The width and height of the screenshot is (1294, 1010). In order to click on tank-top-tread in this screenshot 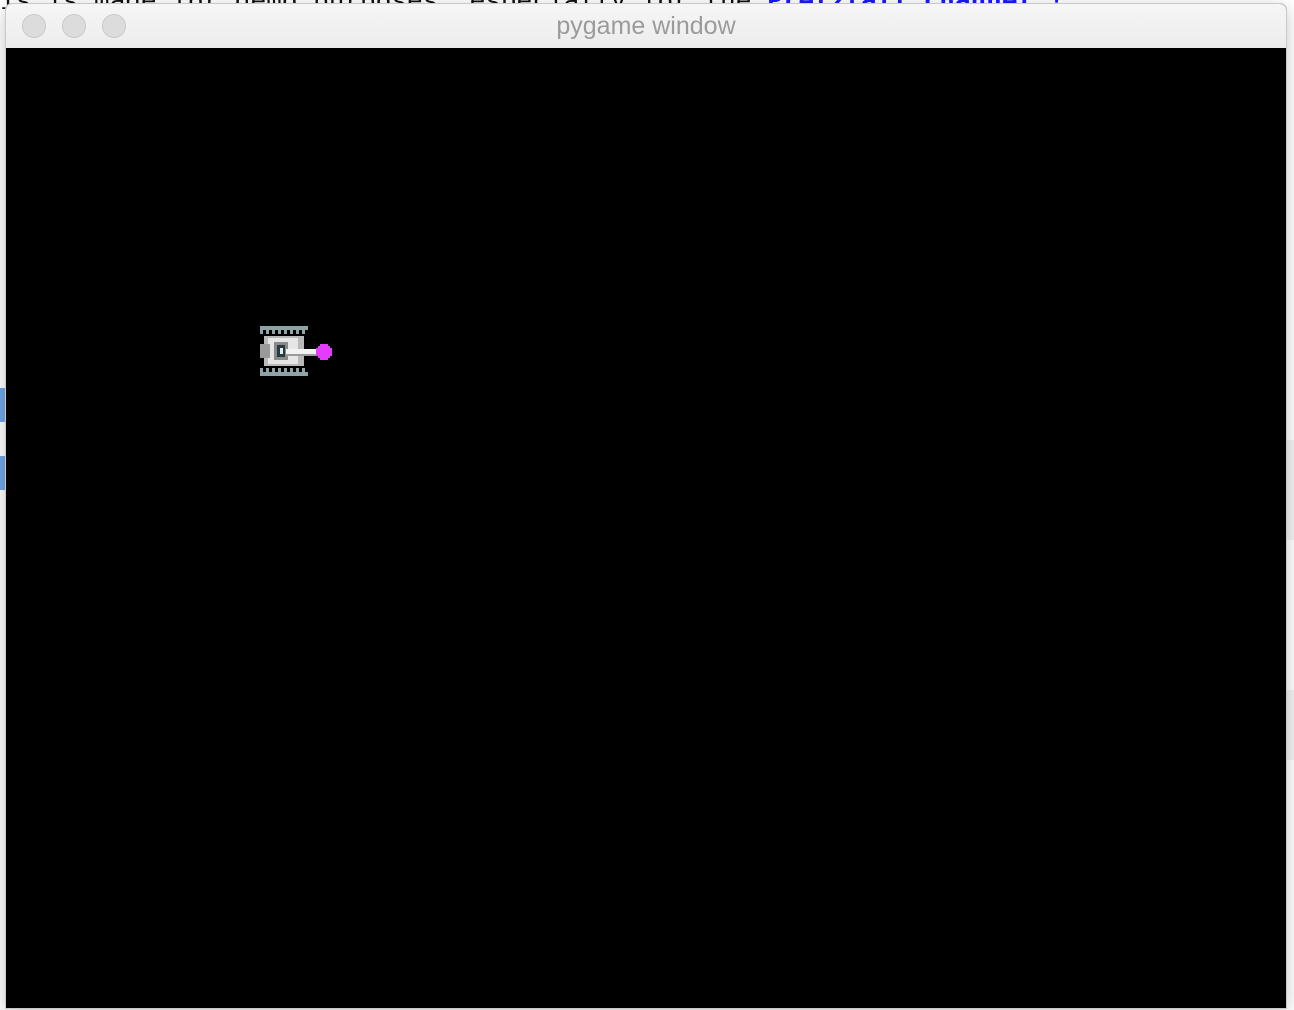, I will do `click(284, 330)`.